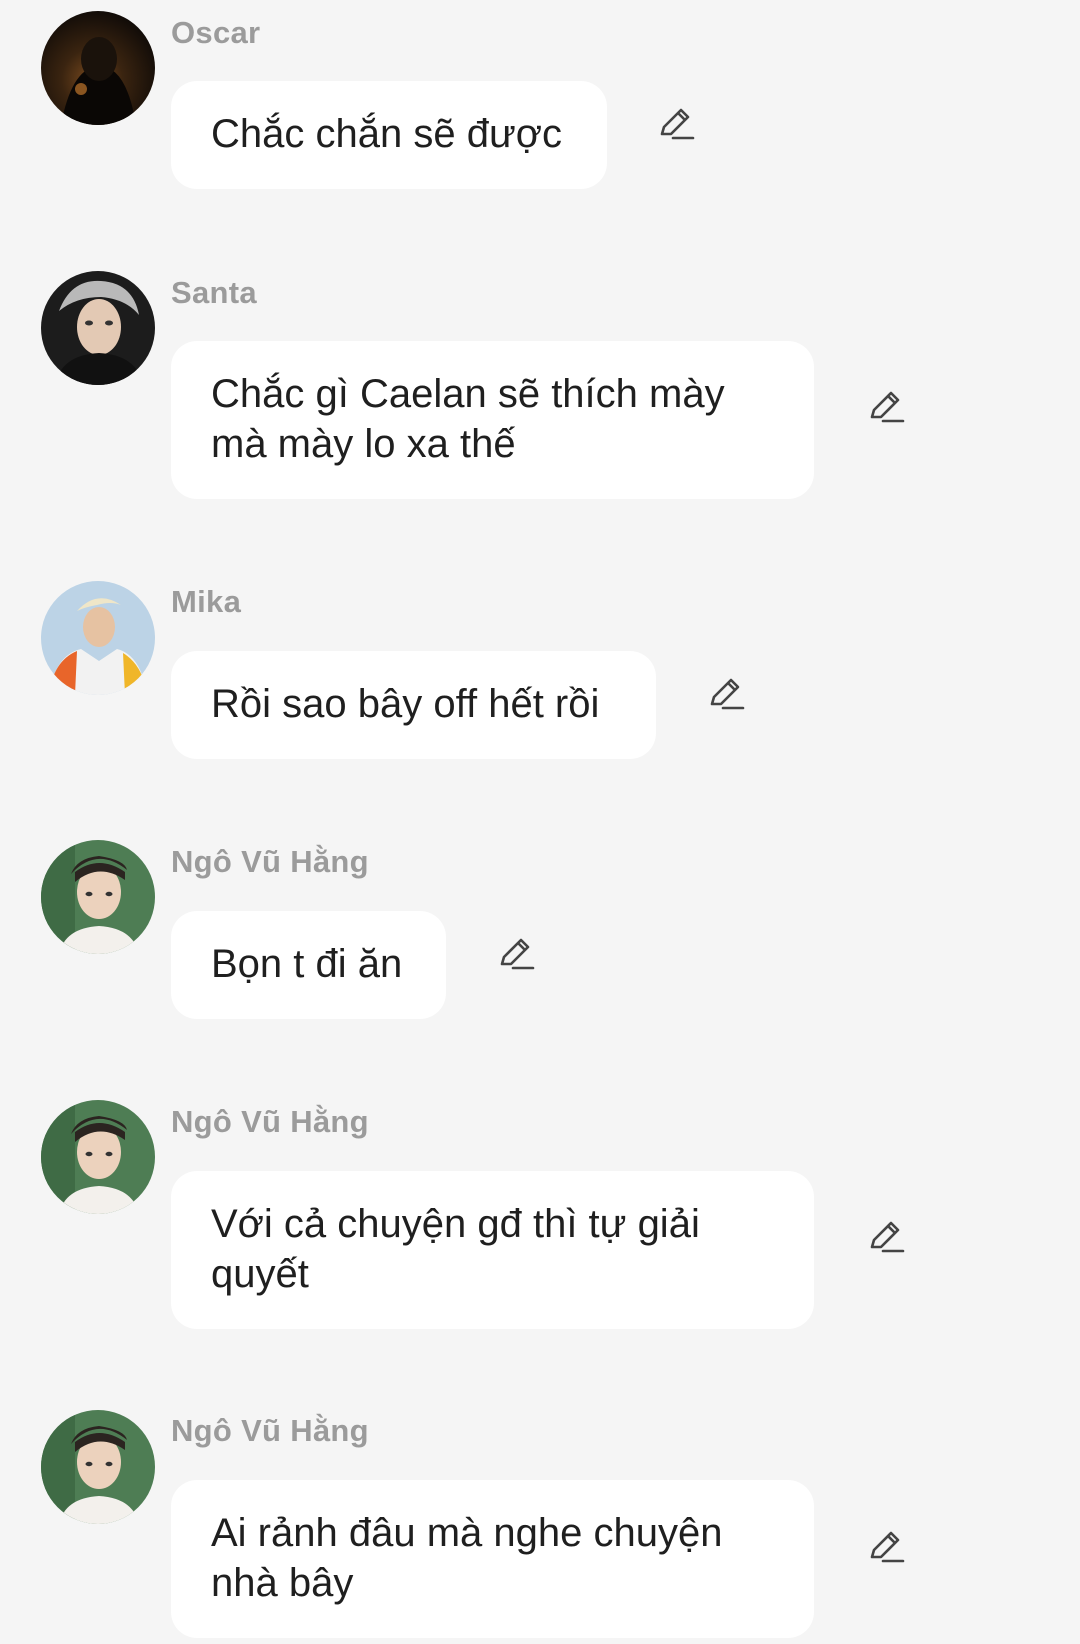 The image size is (1080, 1644). I want to click on message-bubble: Chắc chắn sẽ được, so click(389, 135).